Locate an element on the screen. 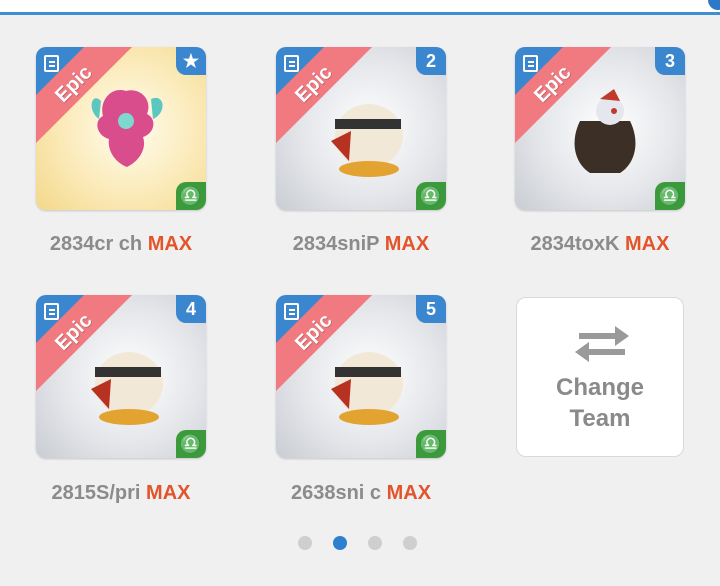  top-corner-button is located at coordinates (714, 5).